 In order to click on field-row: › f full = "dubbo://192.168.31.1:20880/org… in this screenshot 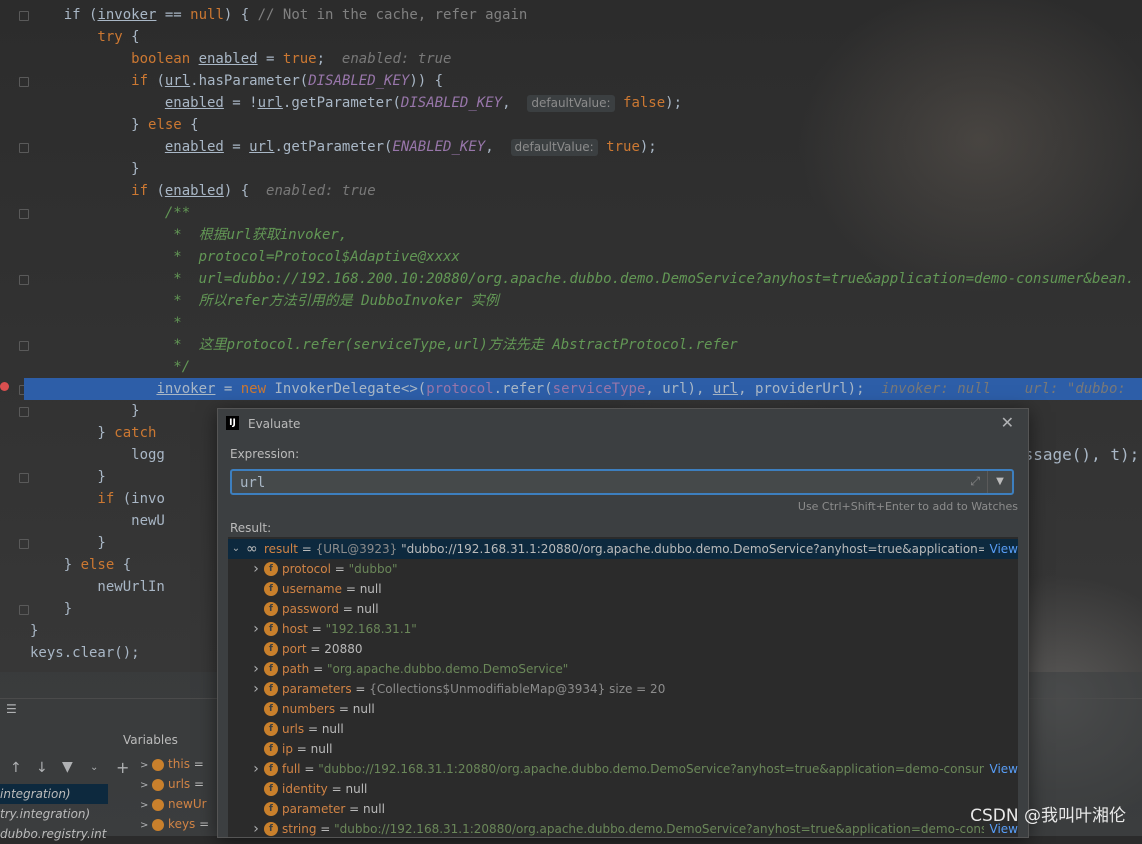, I will do `click(623, 769)`.